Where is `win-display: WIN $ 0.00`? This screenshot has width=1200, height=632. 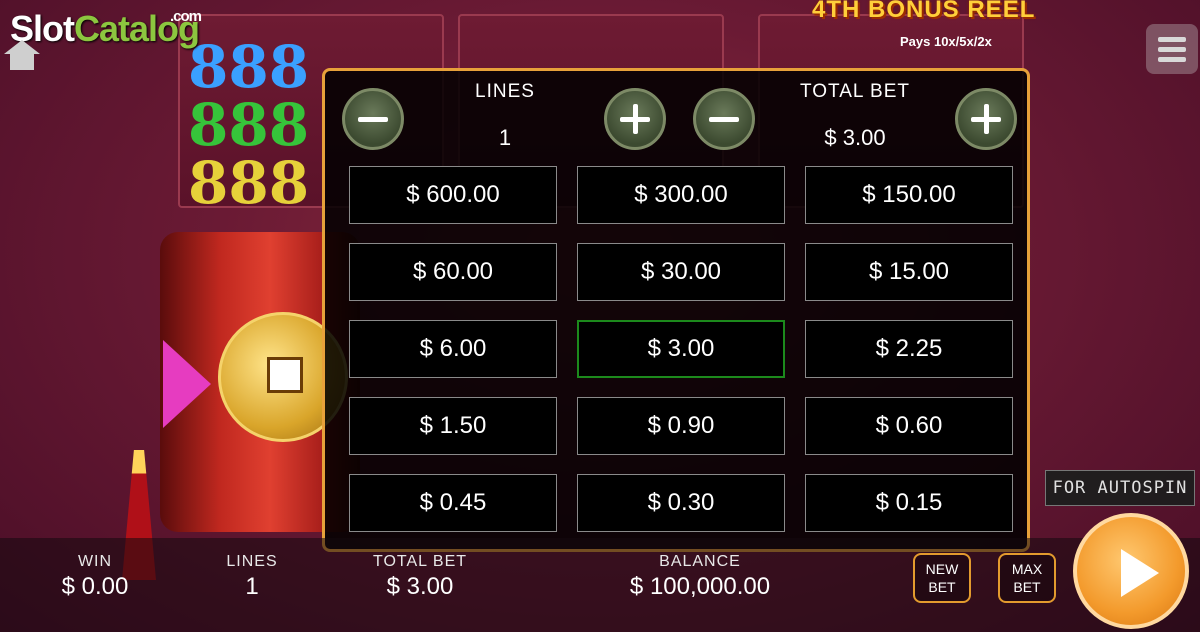
win-display: WIN $ 0.00 is located at coordinates (95, 577).